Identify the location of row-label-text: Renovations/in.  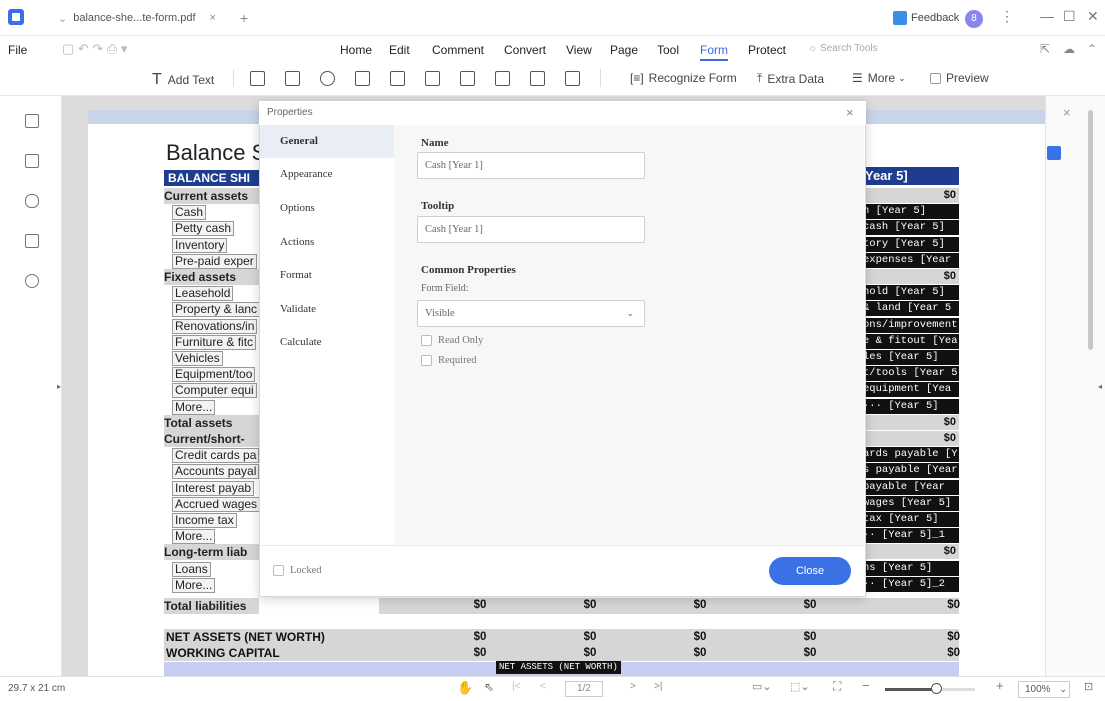
(215, 326).